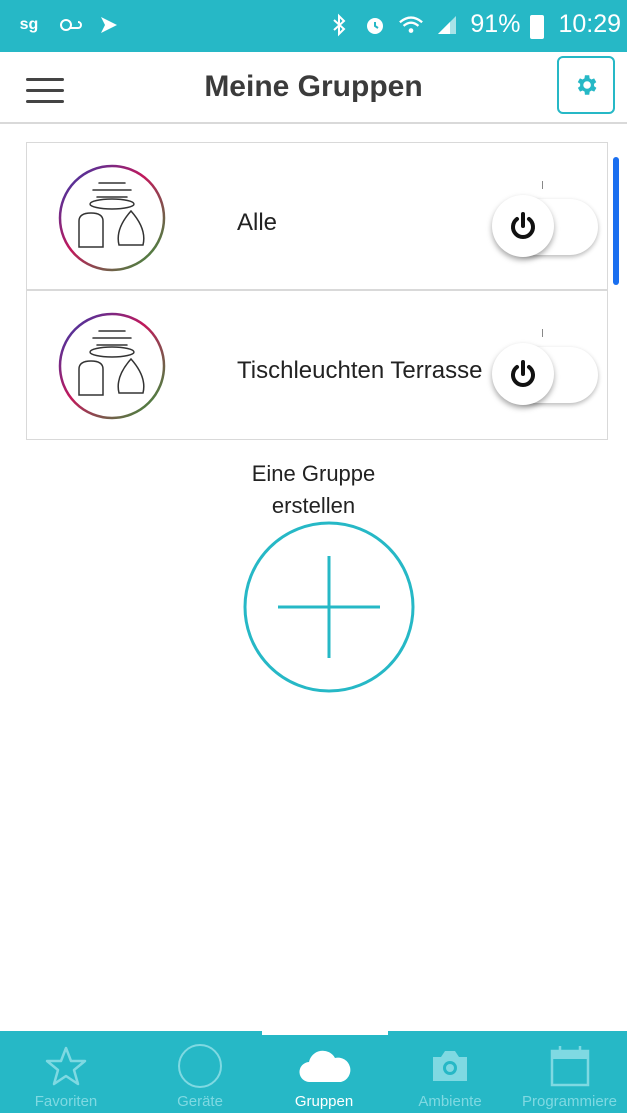  What do you see at coordinates (313, 26) in the screenshot?
I see `status-bar: sg 91% 10:29` at bounding box center [313, 26].